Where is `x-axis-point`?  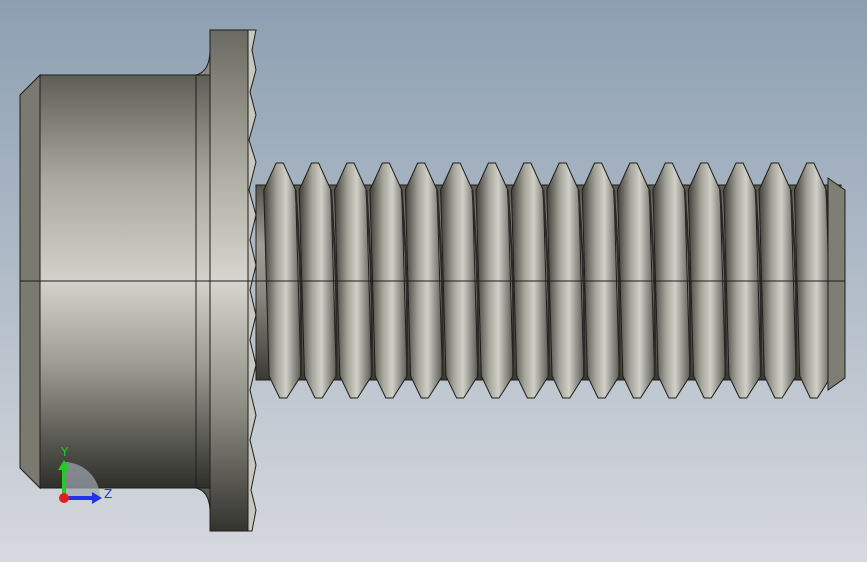 x-axis-point is located at coordinates (64, 498).